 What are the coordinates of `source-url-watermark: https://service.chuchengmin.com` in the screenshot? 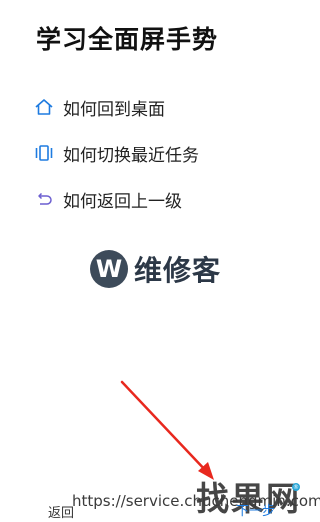 It's located at (196, 501).